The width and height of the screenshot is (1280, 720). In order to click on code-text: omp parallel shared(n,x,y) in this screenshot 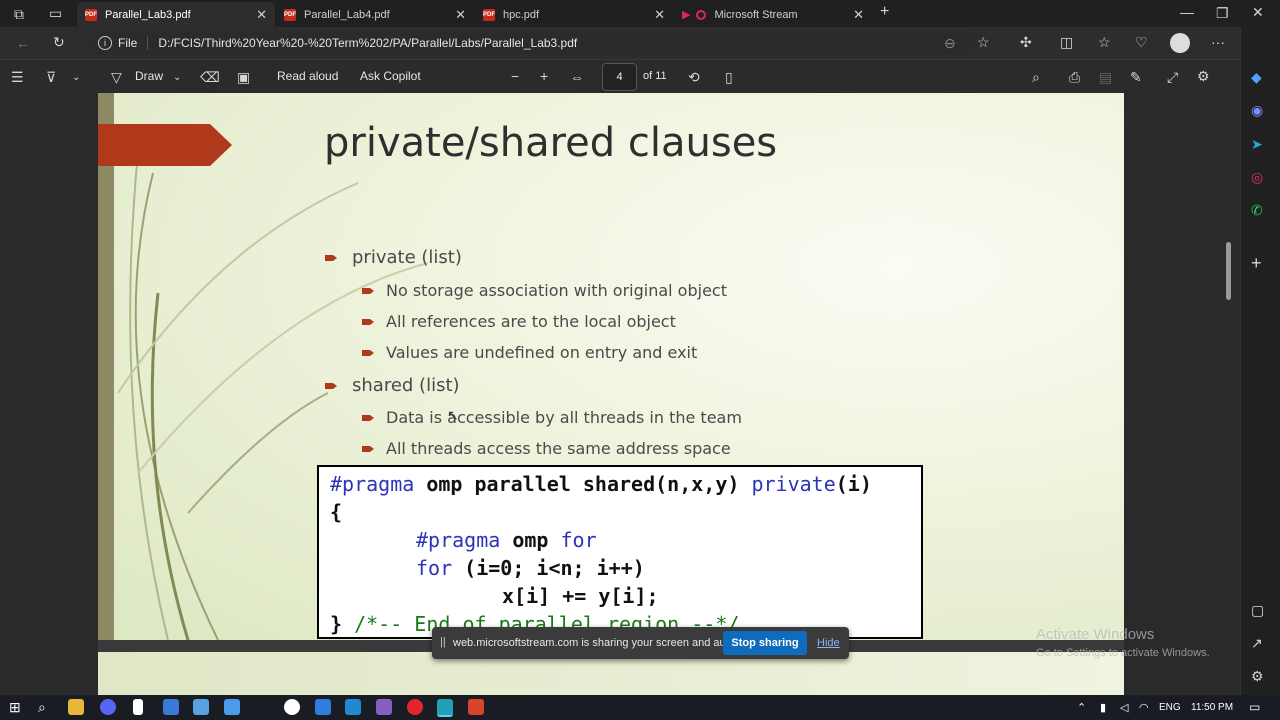, I will do `click(583, 484)`.